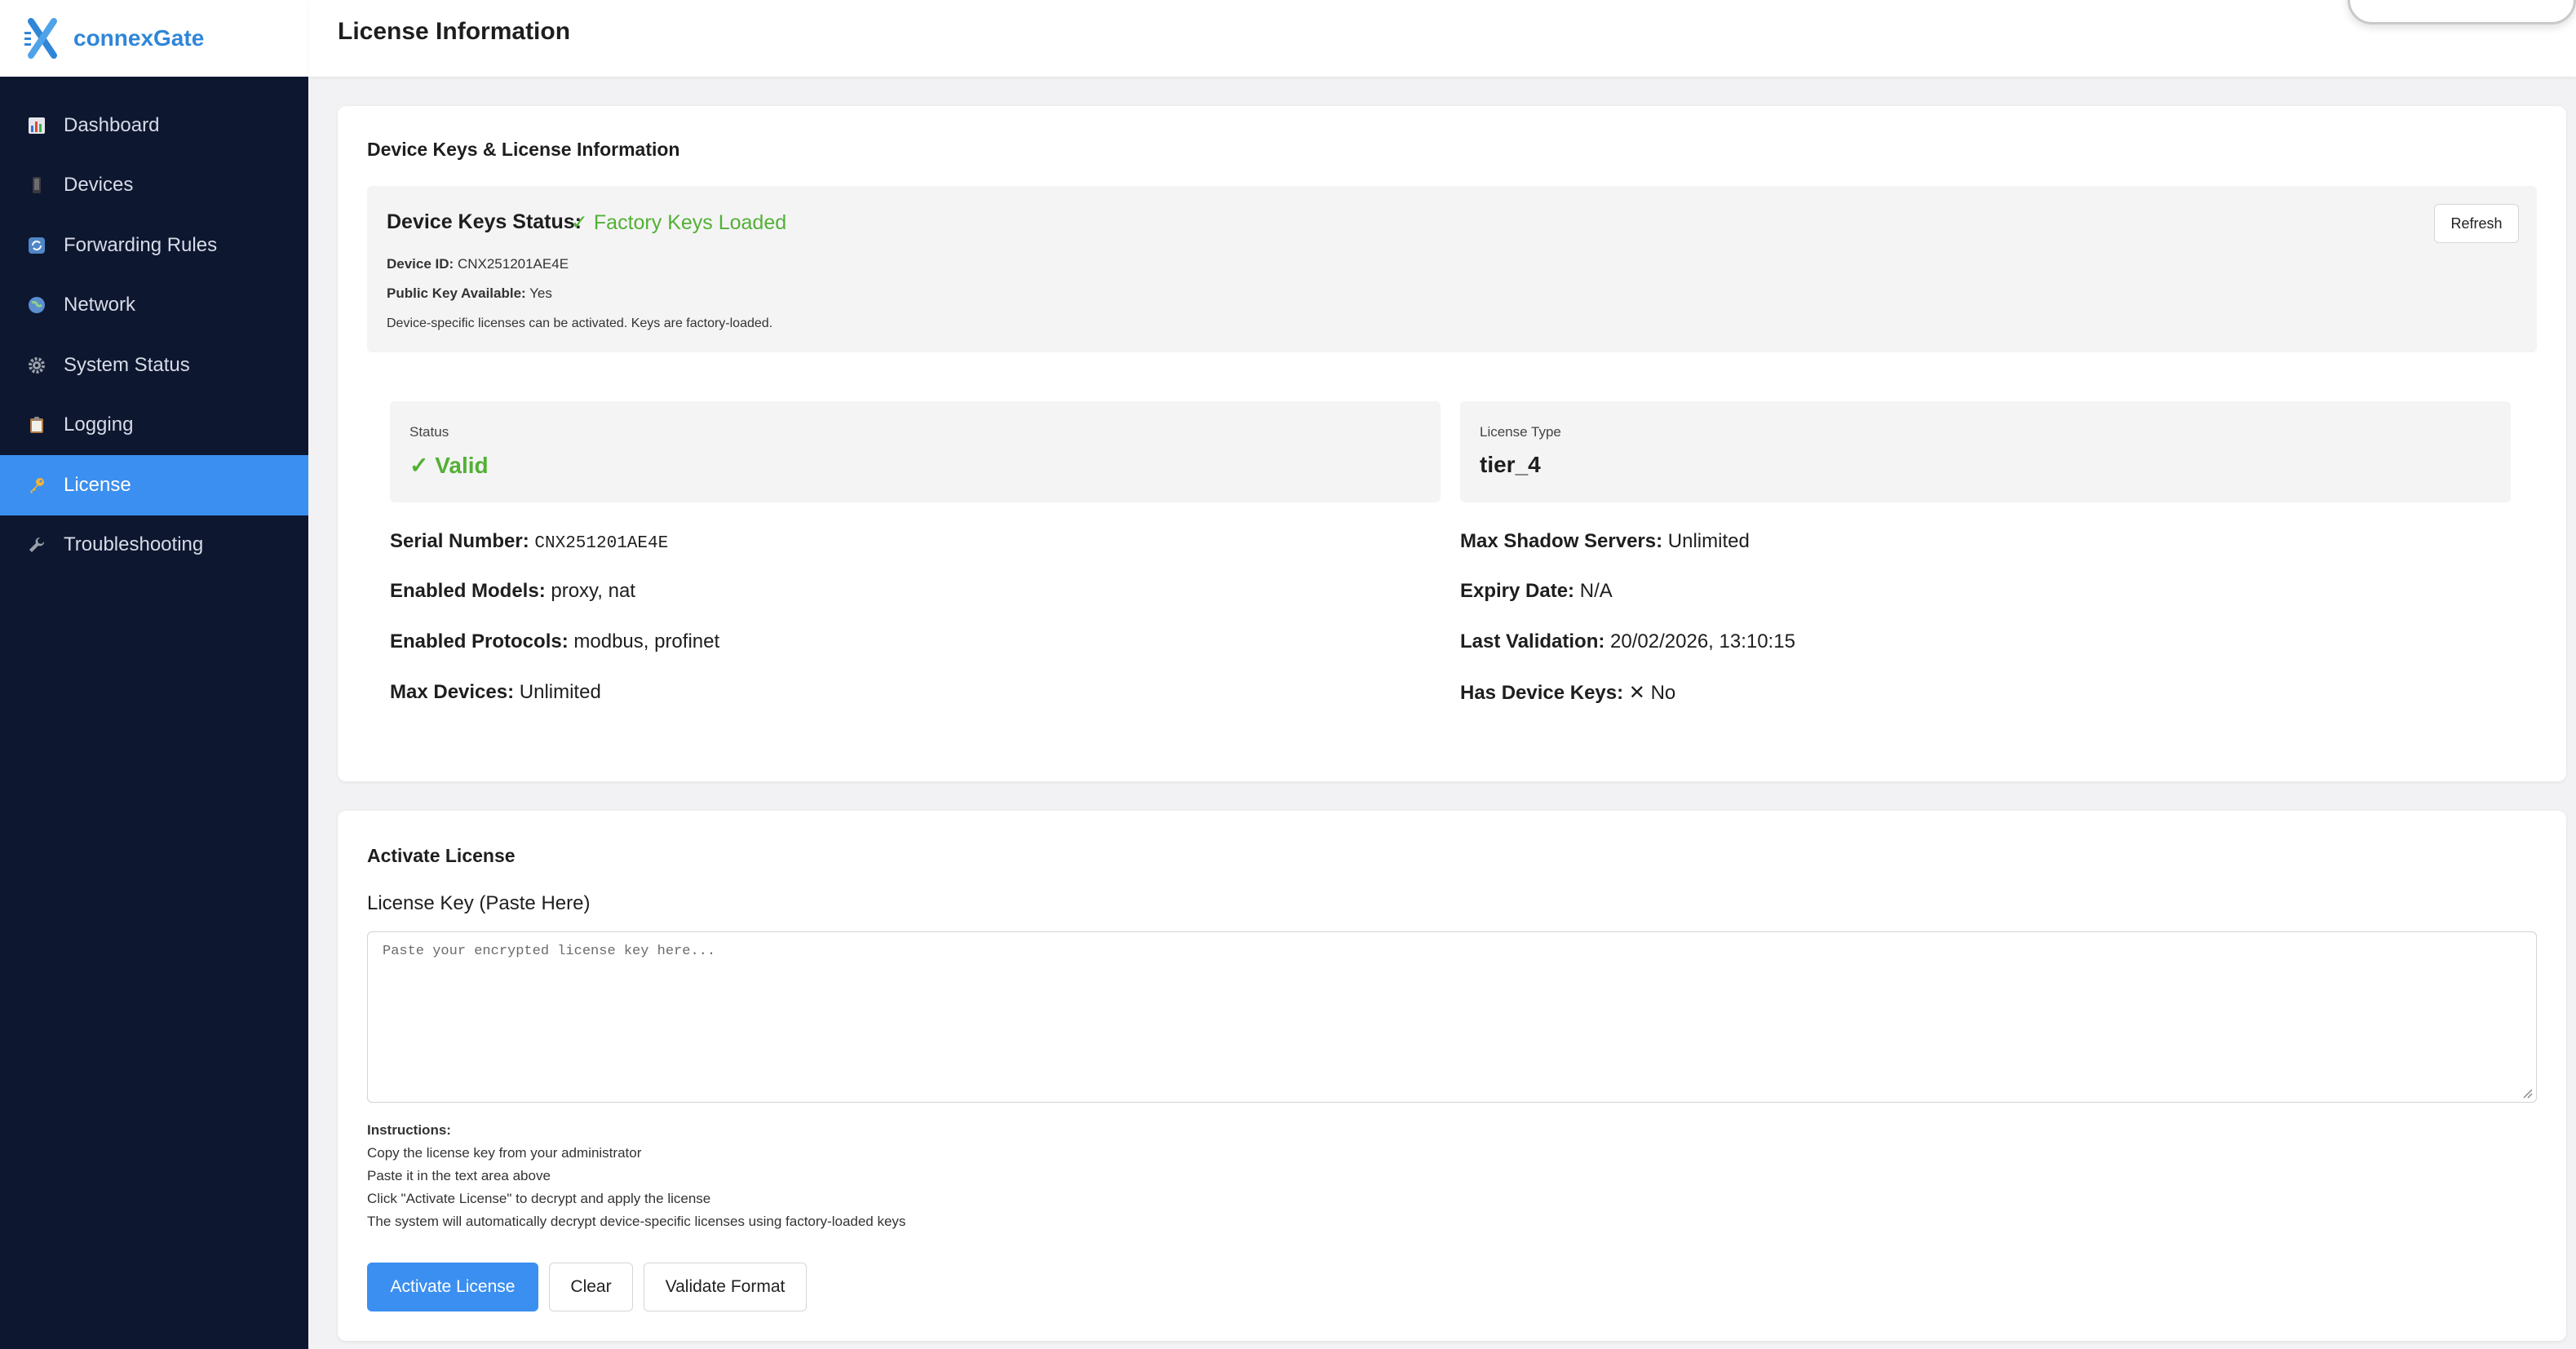  Describe the element at coordinates (36, 126) in the screenshot. I see `bar-chart-icon` at that location.